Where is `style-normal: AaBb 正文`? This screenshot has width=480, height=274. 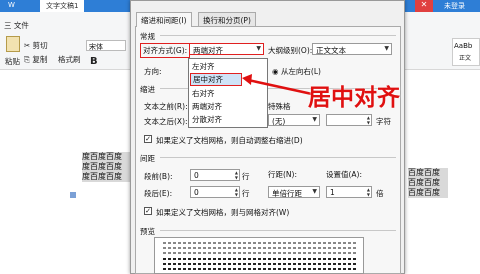
style-normal: AaBb 正文 is located at coordinates (466, 52).